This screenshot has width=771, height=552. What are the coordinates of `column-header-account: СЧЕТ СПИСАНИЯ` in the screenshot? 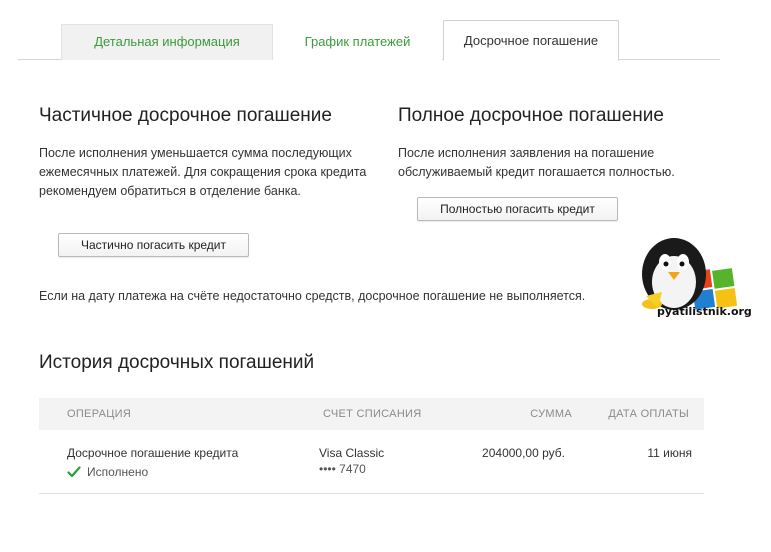 It's located at (372, 414).